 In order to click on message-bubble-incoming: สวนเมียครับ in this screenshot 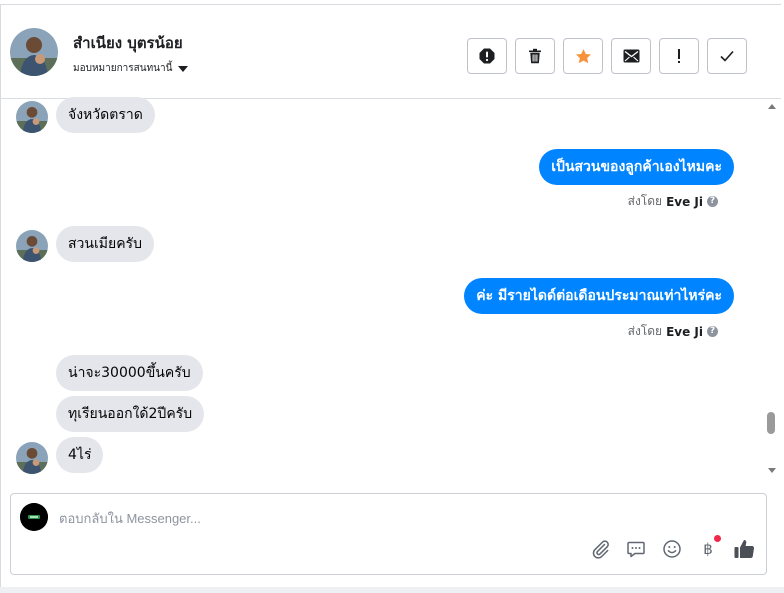, I will do `click(105, 244)`.